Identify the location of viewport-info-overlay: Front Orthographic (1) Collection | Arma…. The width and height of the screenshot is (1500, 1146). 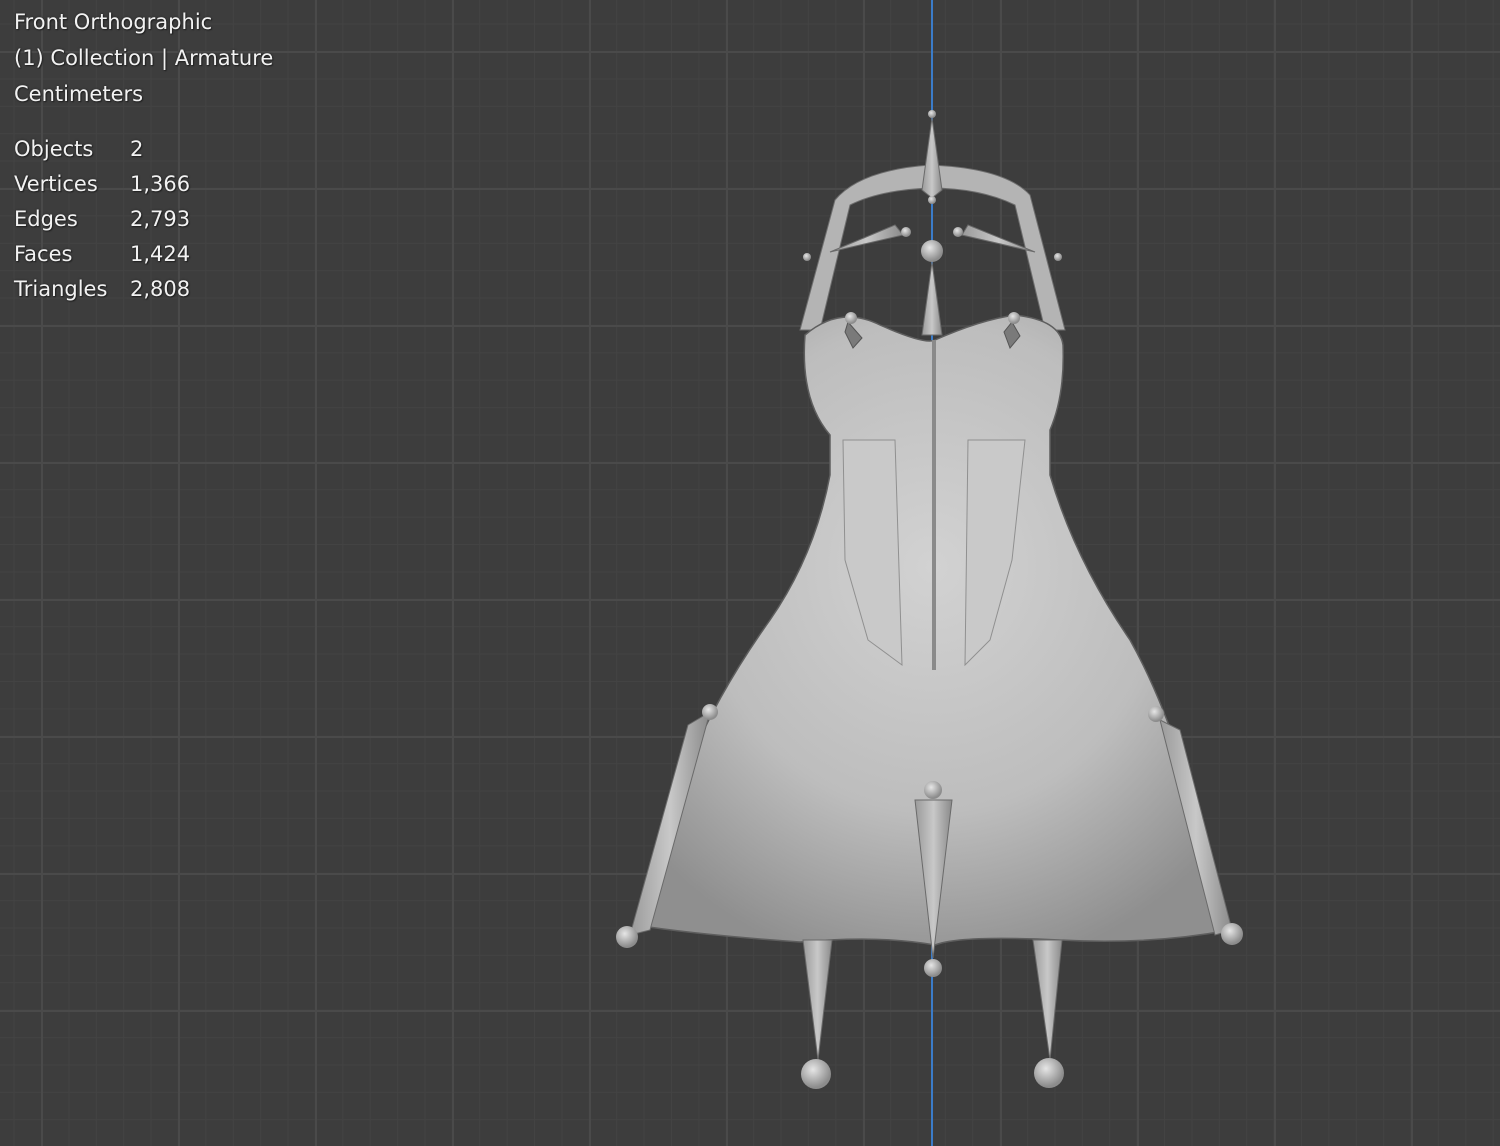
(143, 155).